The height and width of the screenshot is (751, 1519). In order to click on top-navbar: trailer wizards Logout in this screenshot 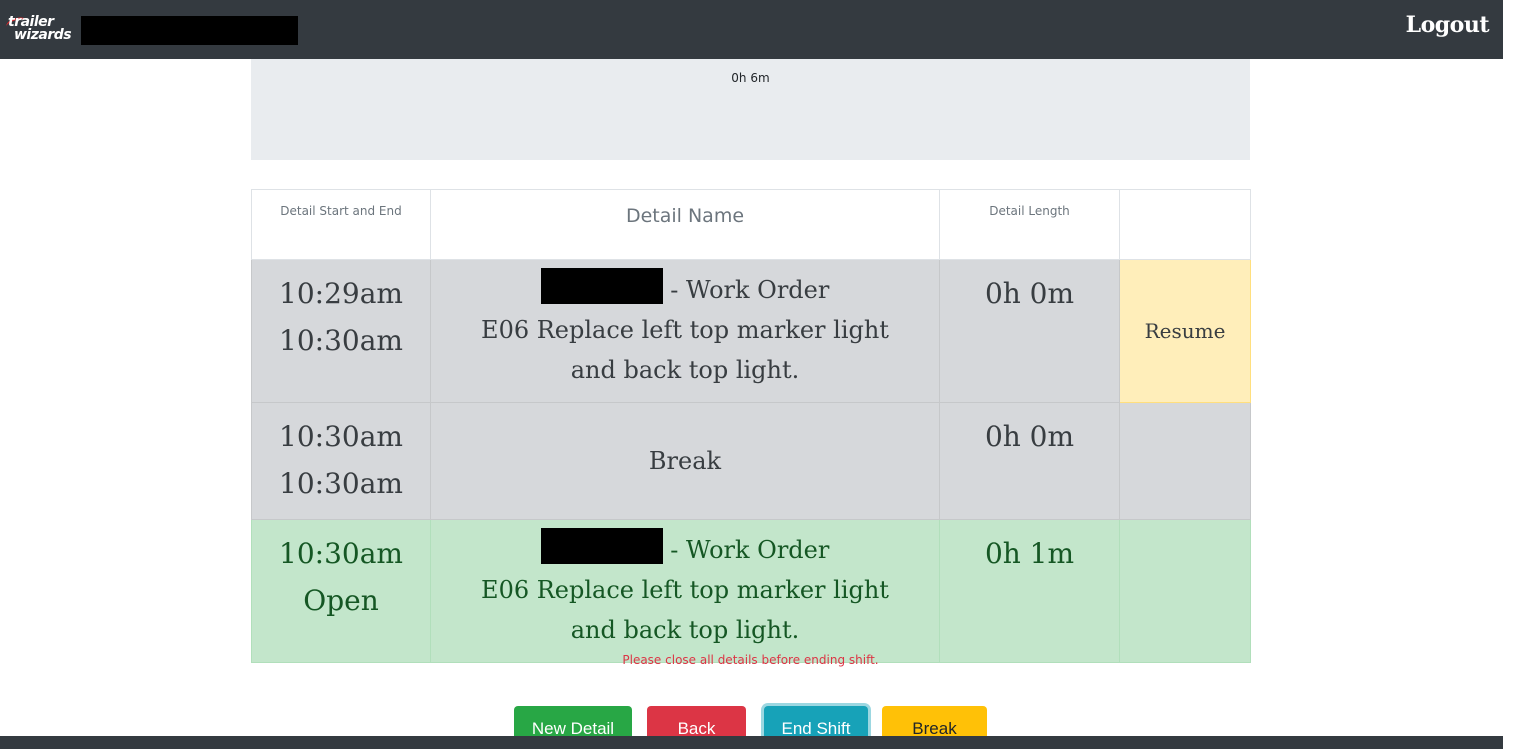, I will do `click(751, 29)`.